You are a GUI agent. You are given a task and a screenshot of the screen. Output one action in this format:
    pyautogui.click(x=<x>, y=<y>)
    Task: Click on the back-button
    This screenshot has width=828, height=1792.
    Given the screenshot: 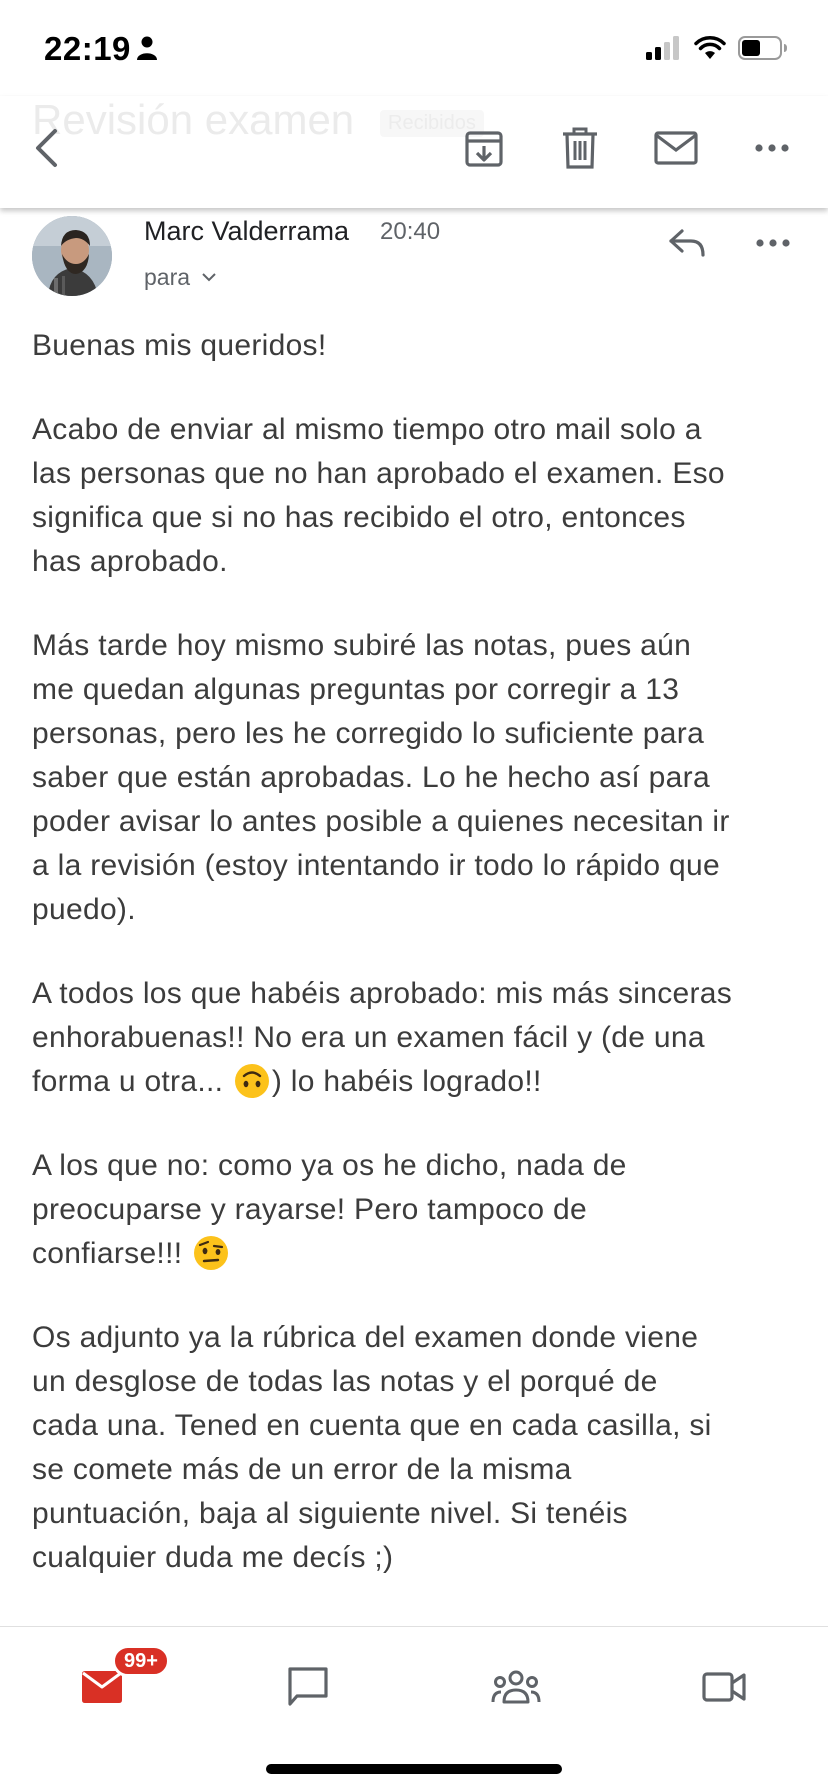 What is the action you would take?
    pyautogui.click(x=46, y=148)
    